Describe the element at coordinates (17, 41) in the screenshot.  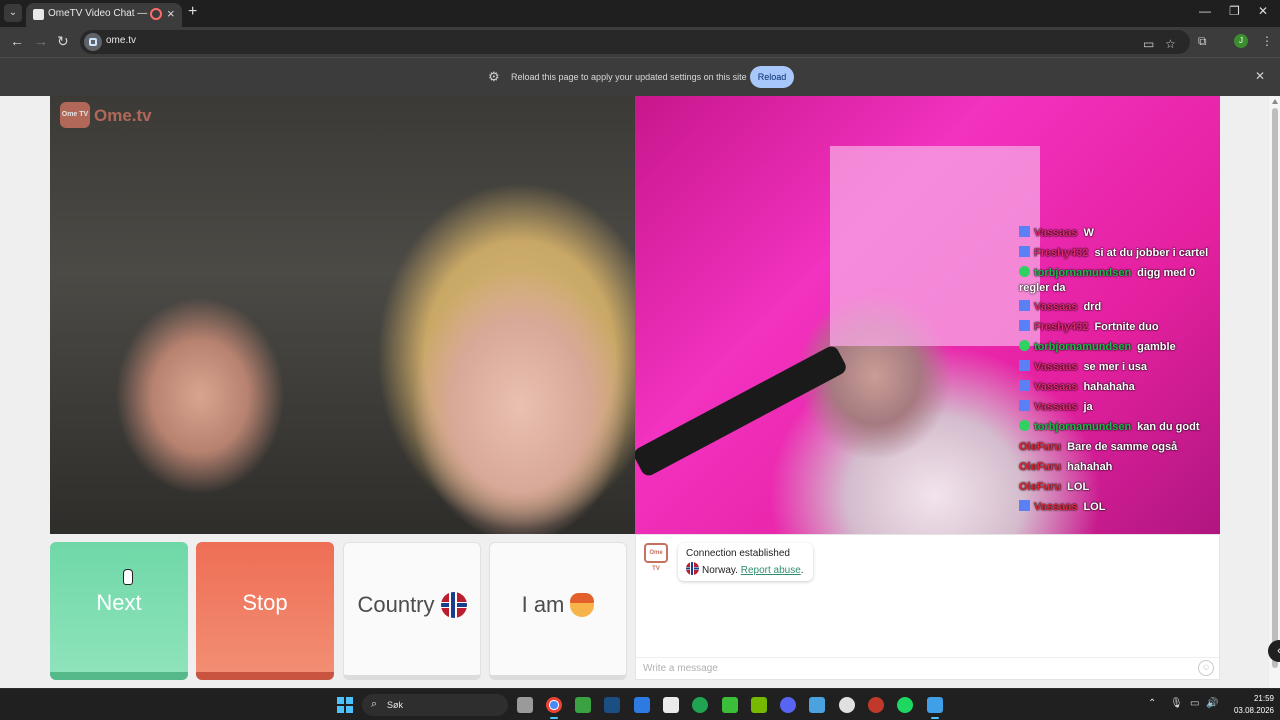
I see `back-button: ←` at that location.